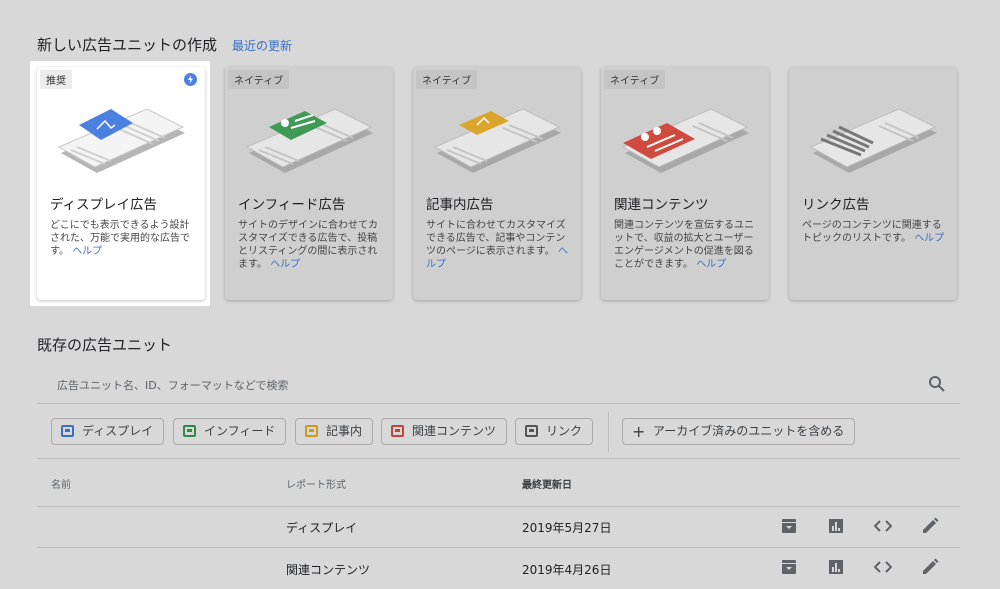 This screenshot has width=1000, height=589. What do you see at coordinates (639, 431) in the screenshot?
I see `plus-icon: +` at bounding box center [639, 431].